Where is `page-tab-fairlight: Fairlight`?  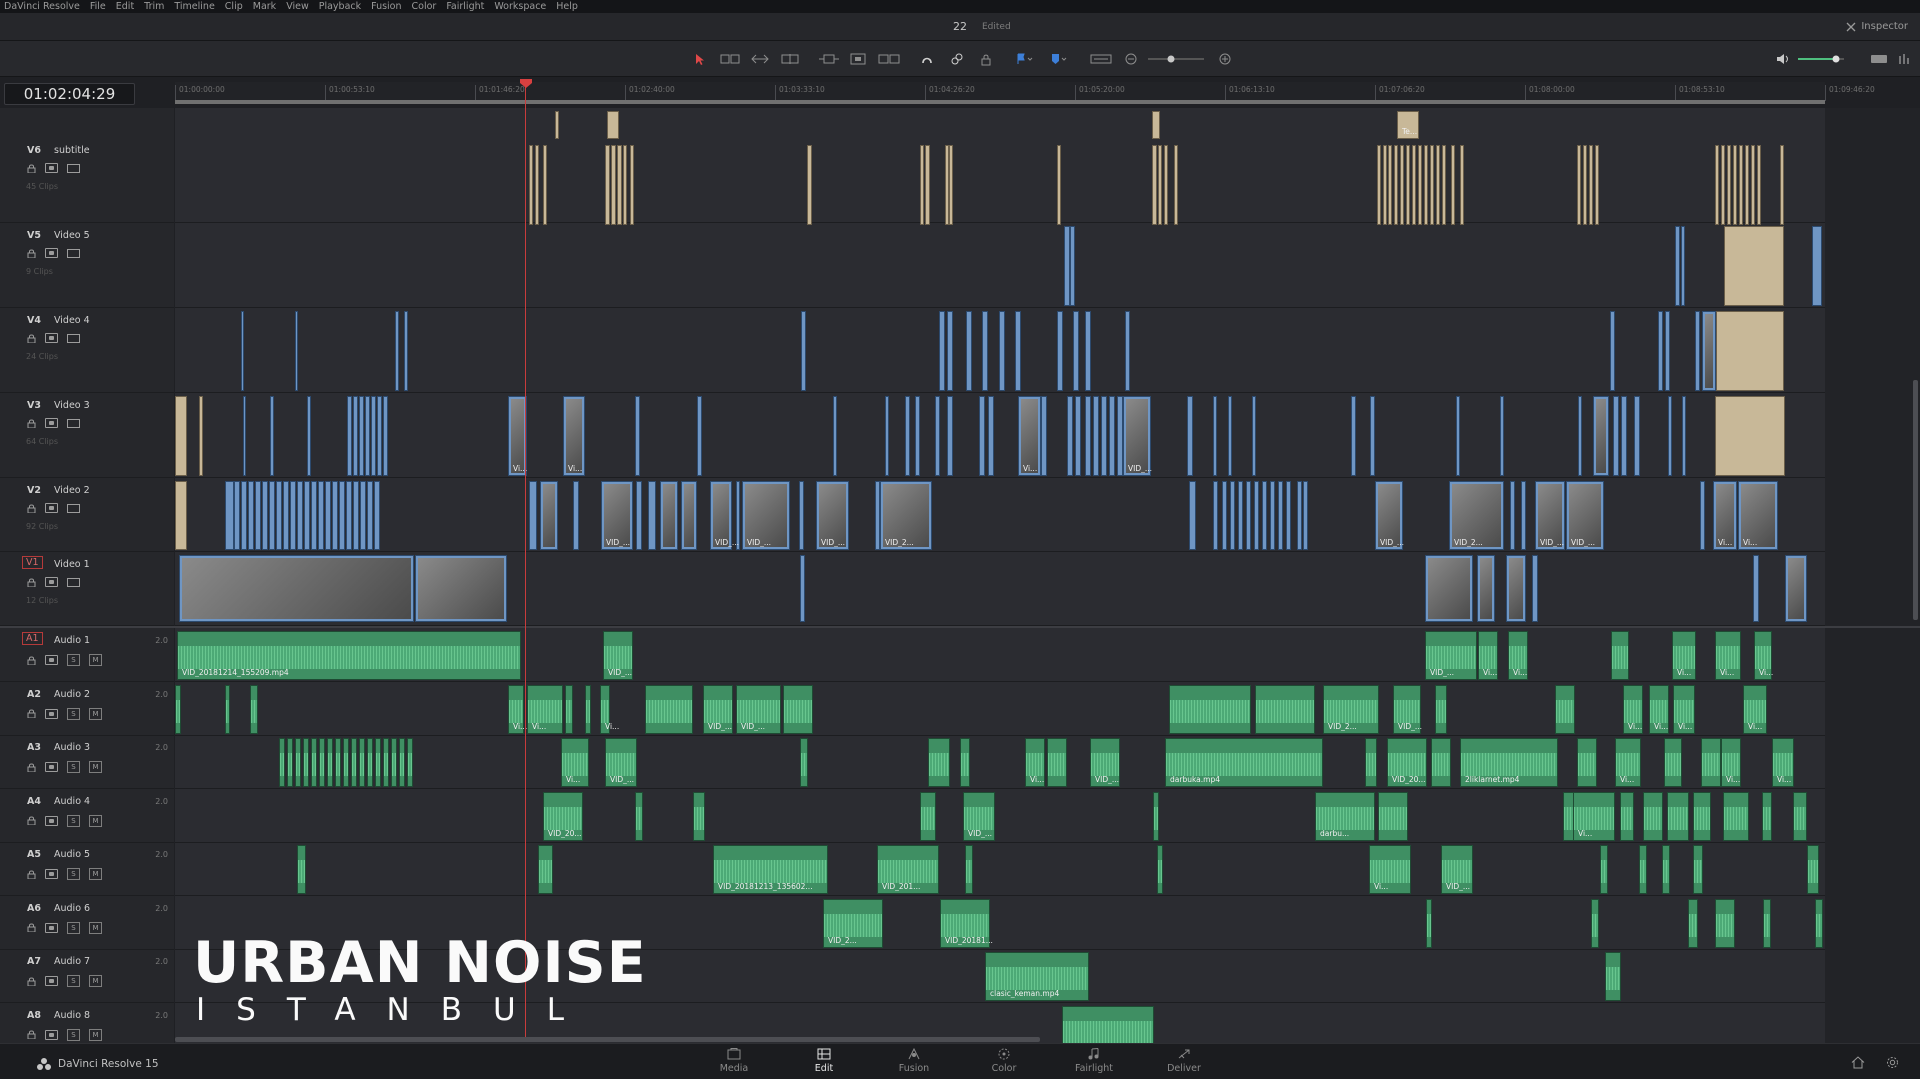 page-tab-fairlight: Fairlight is located at coordinates (1094, 1063).